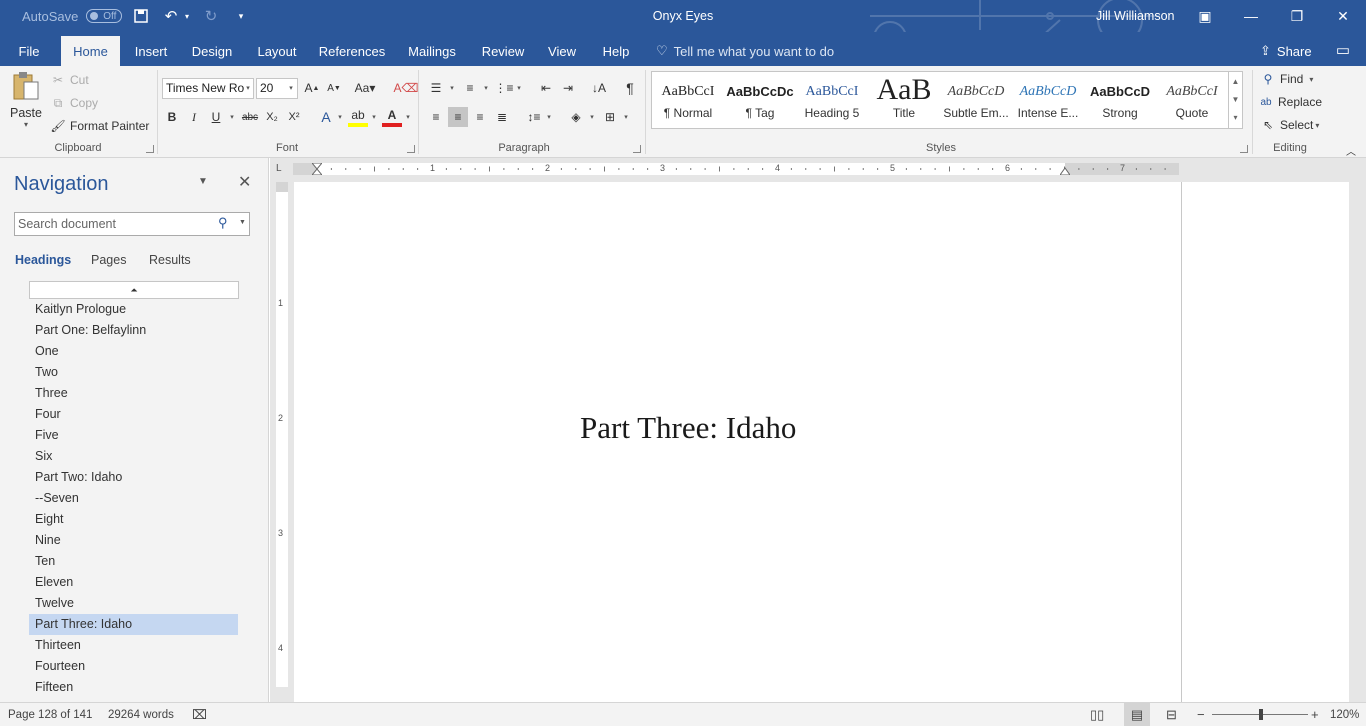 Image resolution: width=1366 pixels, height=726 pixels. I want to click on style-strong: AaBbCcD Strong, so click(1120, 100).